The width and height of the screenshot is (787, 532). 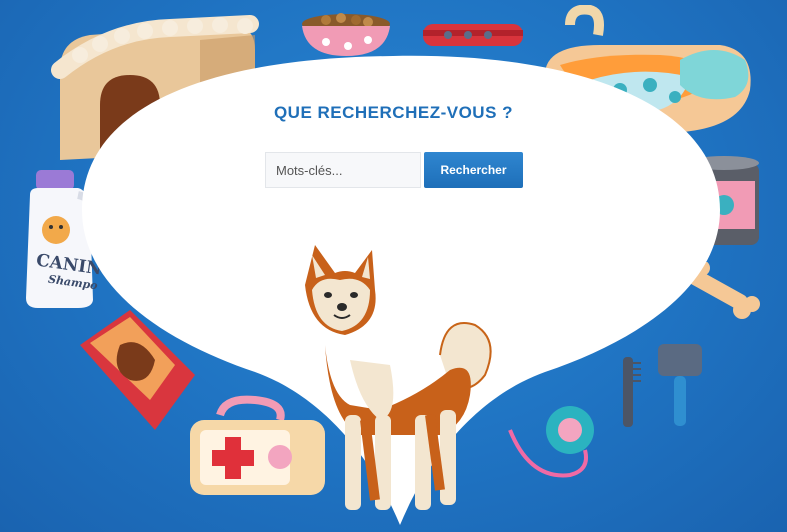 I want to click on search-form: Rechercher, so click(x=394, y=170).